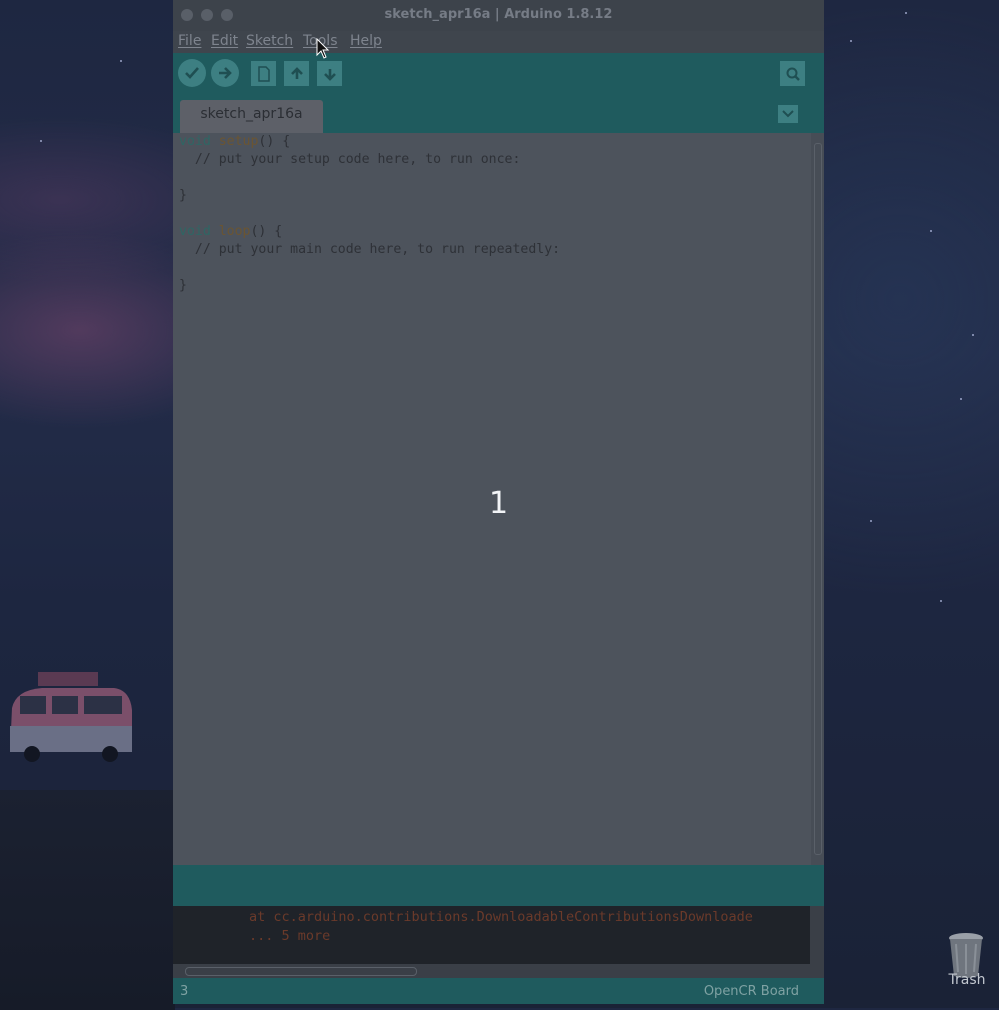 This screenshot has height=1010, width=999. I want to click on menu-help: Help, so click(366, 41).